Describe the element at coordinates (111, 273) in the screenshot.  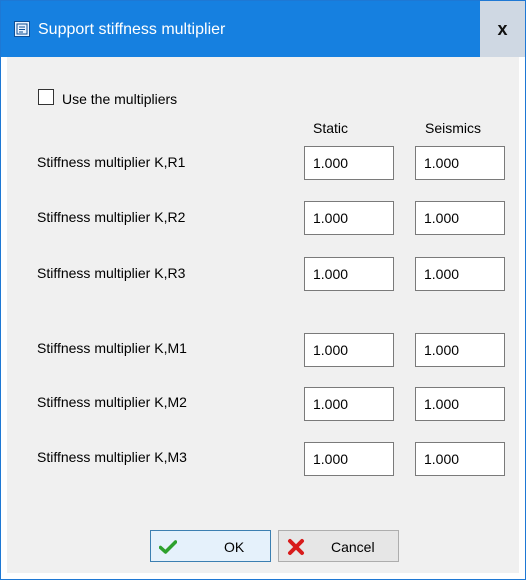
I see `row-label-k-r3: Stiffness multiplier K,R3` at that location.